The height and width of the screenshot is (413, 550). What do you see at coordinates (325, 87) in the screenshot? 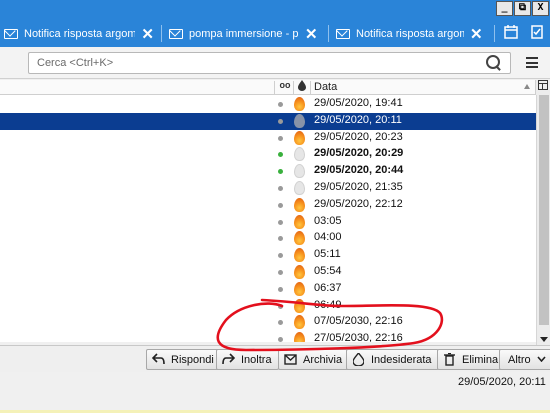
I see `date-column: Data` at bounding box center [325, 87].